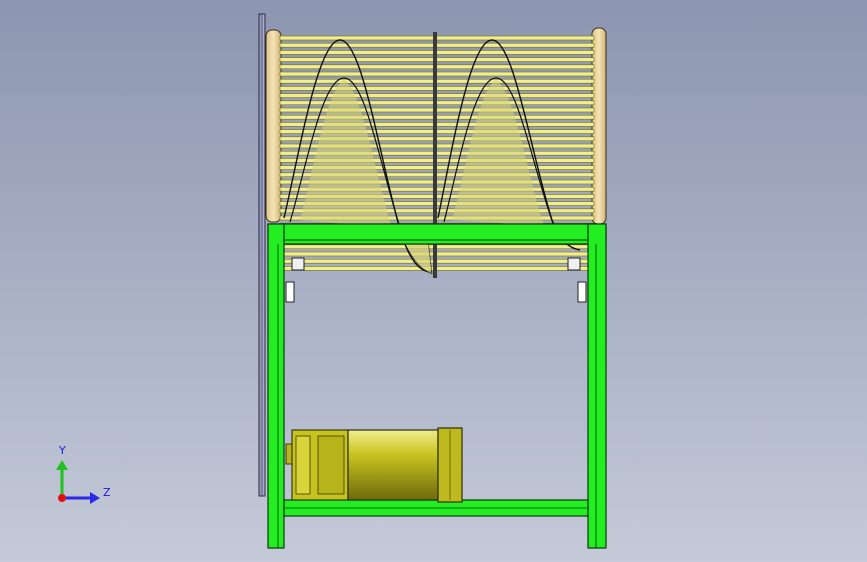 This screenshot has width=867, height=562. What do you see at coordinates (62, 479) in the screenshot?
I see `y-axis-arrow-icon` at bounding box center [62, 479].